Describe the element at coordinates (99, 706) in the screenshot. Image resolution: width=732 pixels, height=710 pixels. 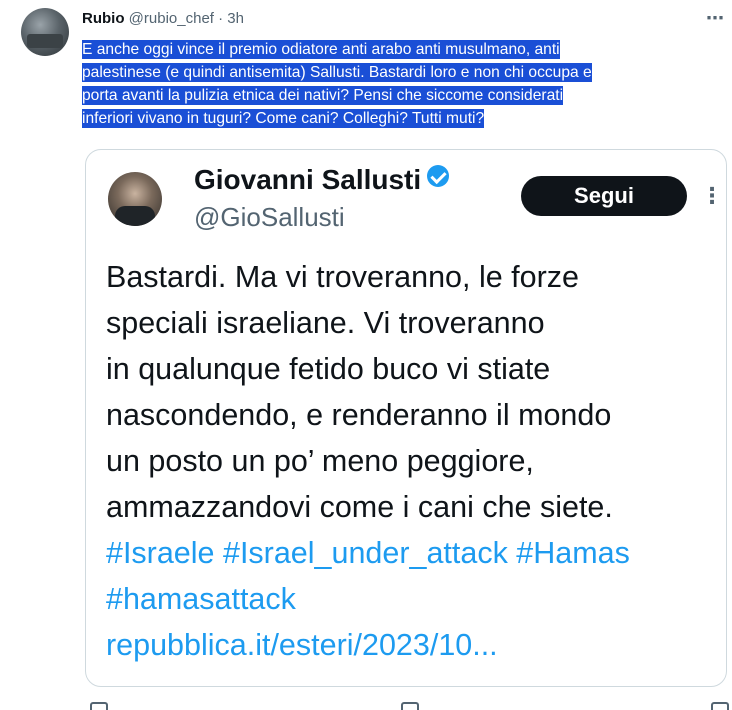
I see `reply-icon` at that location.